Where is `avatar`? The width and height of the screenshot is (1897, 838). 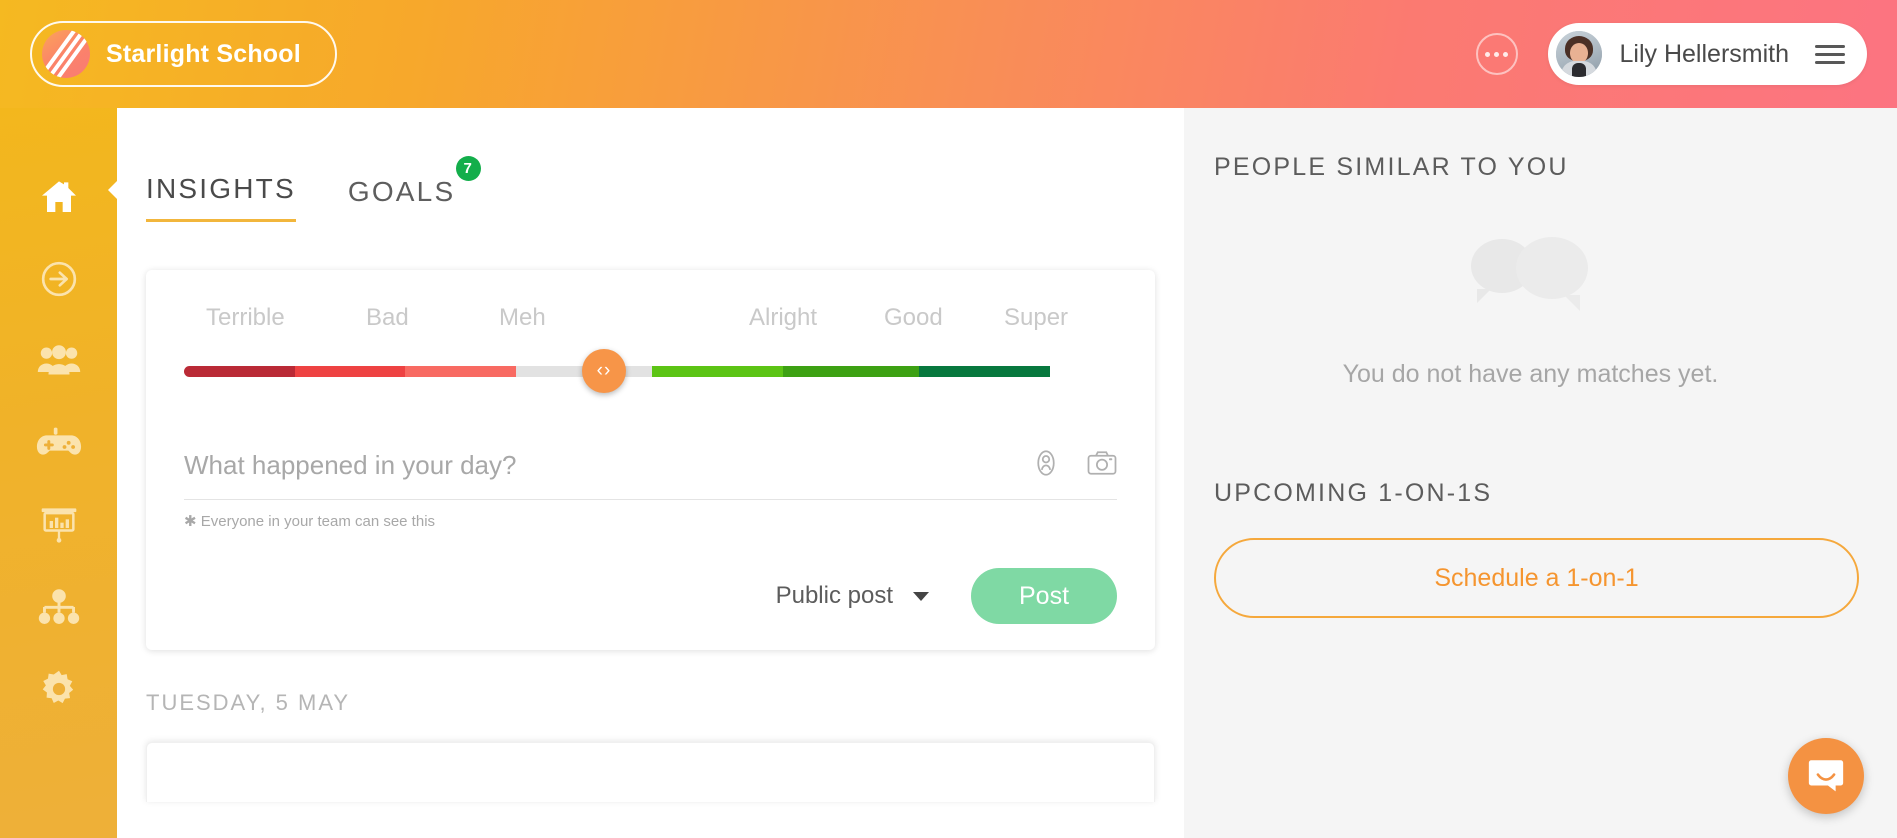
avatar is located at coordinates (1578, 54).